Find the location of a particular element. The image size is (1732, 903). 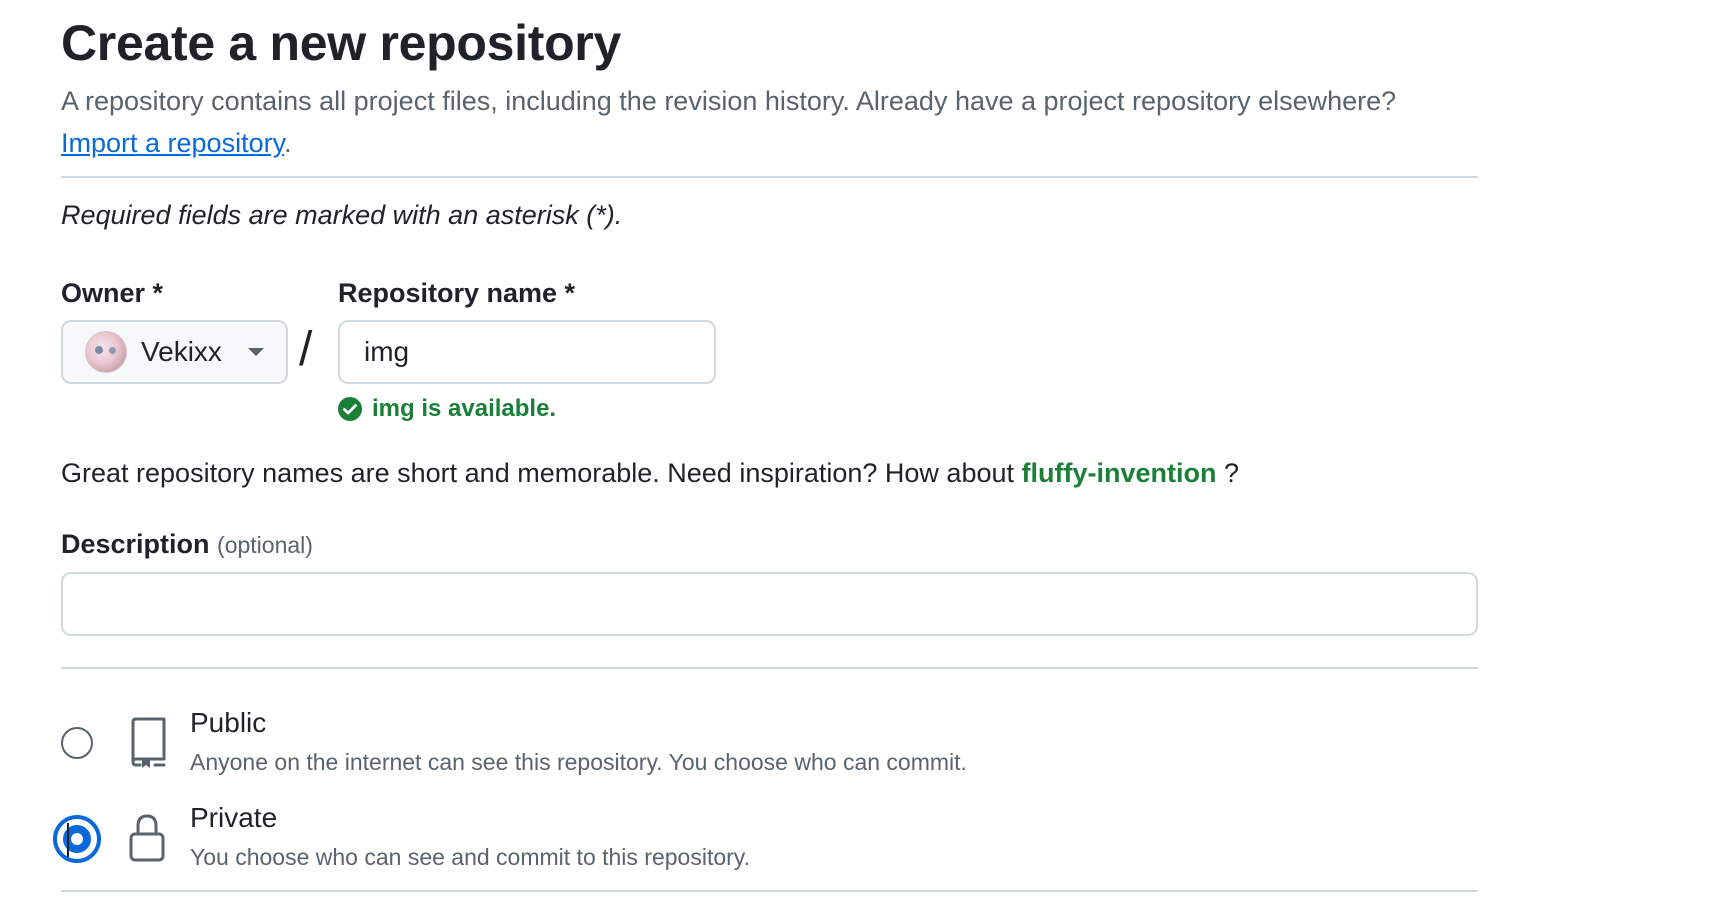

owner-name: Vekixx is located at coordinates (181, 351).